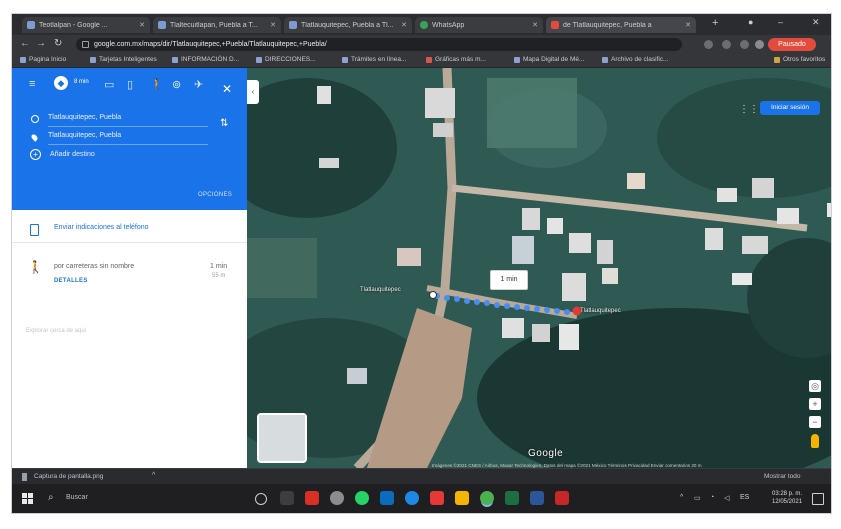 The image size is (841, 529). Describe the element at coordinates (462, 498) in the screenshot. I see `file-explorer-icon` at that location.